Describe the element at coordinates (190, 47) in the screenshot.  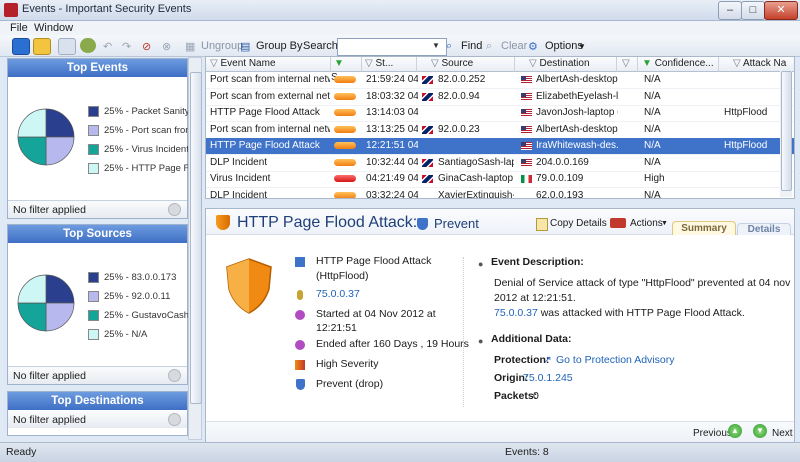
I see `ungroup-icon: ▦` at that location.